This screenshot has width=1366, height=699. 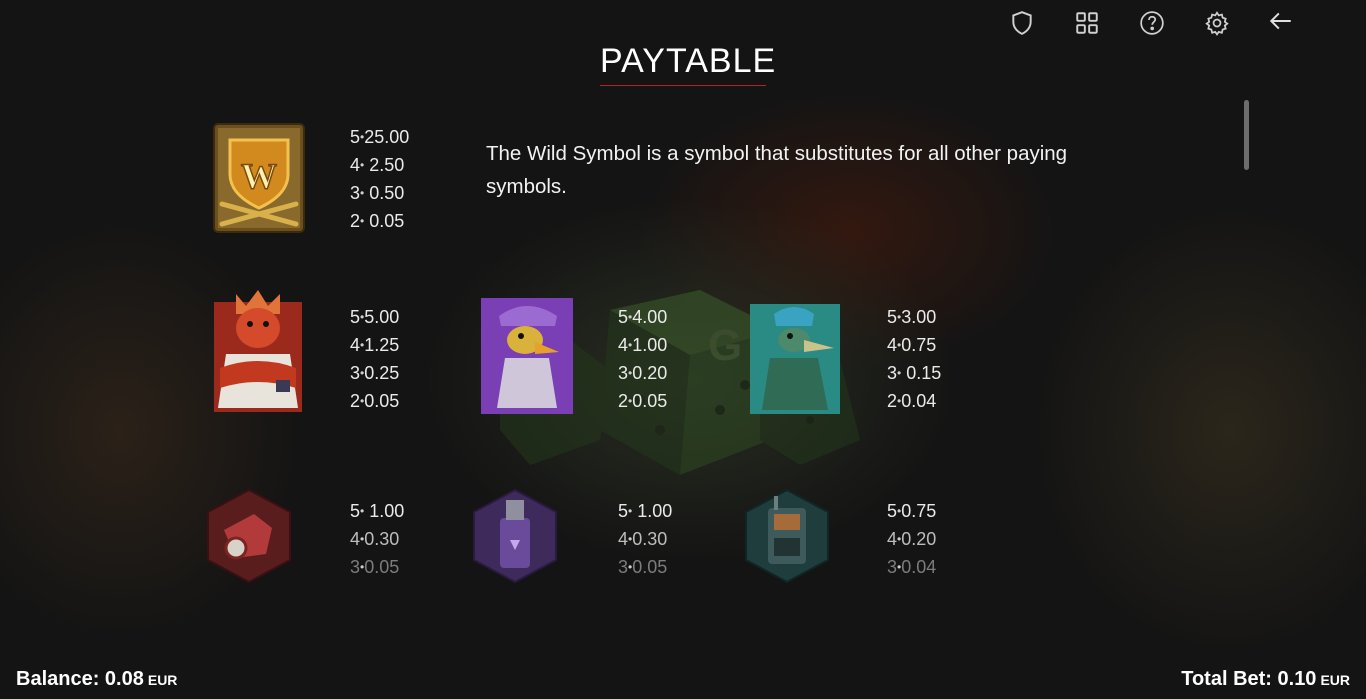 I want to click on balance-currency: EUR, so click(x=162, y=680).